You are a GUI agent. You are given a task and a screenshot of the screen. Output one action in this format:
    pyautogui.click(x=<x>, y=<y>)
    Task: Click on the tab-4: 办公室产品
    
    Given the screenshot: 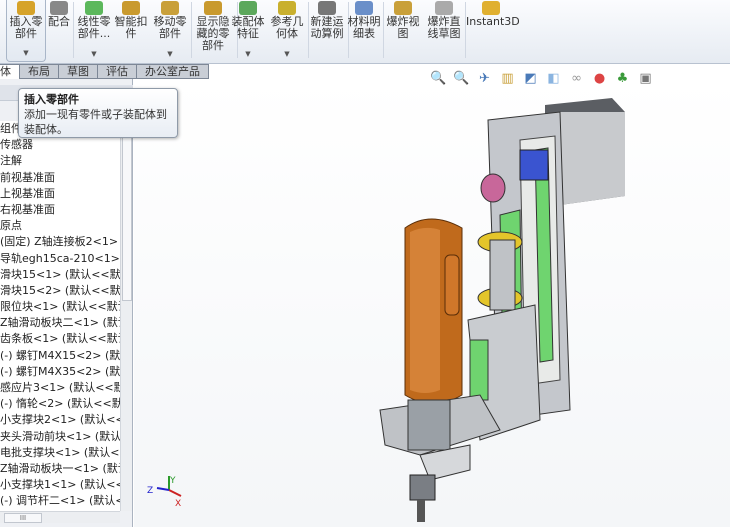 What is the action you would take?
    pyautogui.click(x=173, y=71)
    